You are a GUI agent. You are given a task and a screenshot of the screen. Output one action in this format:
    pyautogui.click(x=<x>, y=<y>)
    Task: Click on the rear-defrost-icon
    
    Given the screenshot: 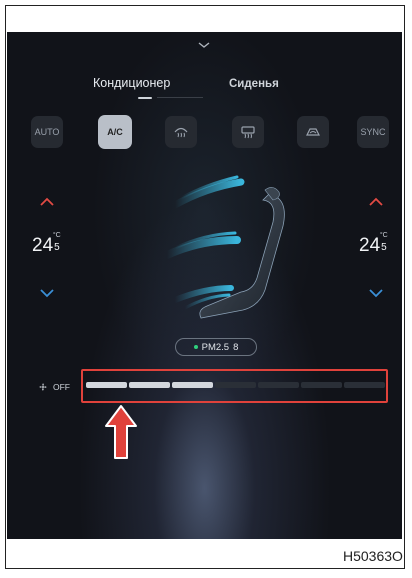 What is the action you would take?
    pyautogui.click(x=248, y=132)
    